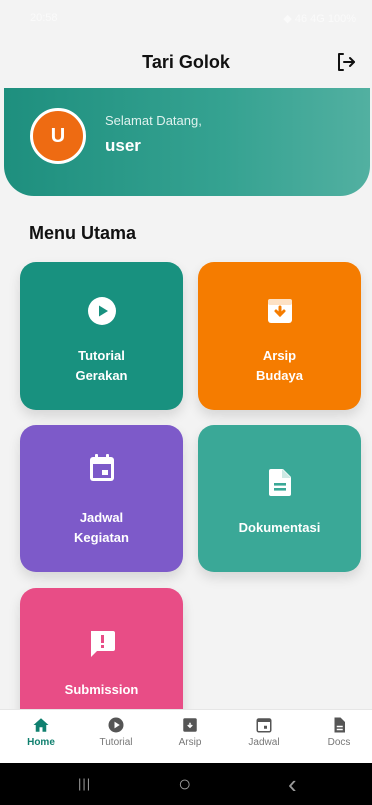 This screenshot has height=805, width=372. I want to click on nav-jadwal: Jadwal, so click(264, 732).